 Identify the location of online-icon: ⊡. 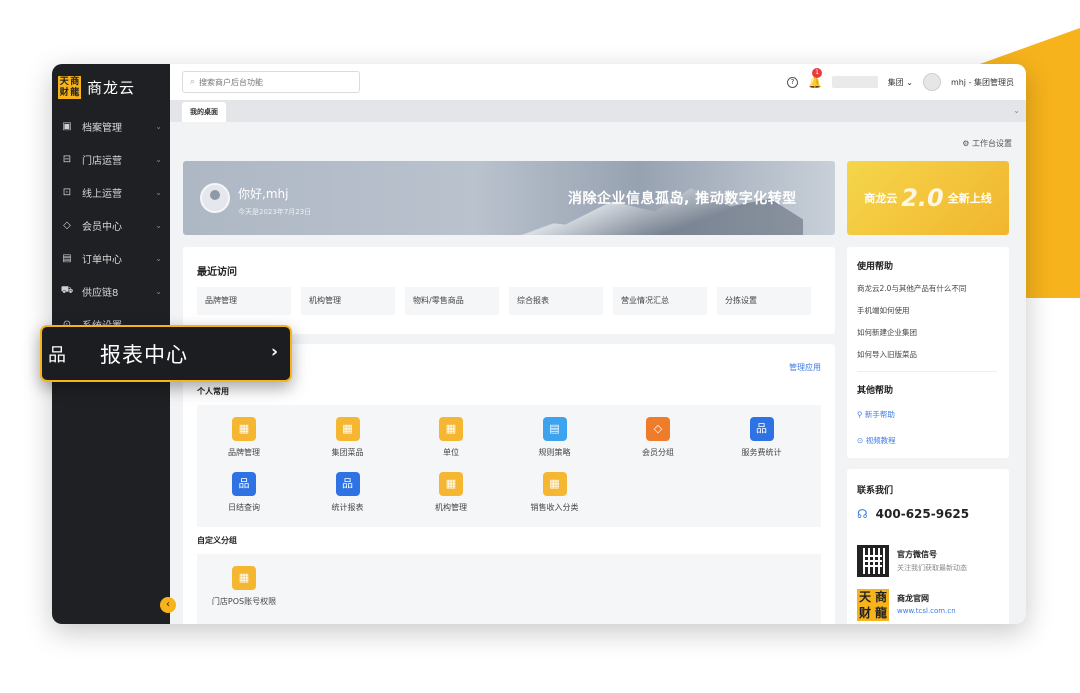
(67, 192).